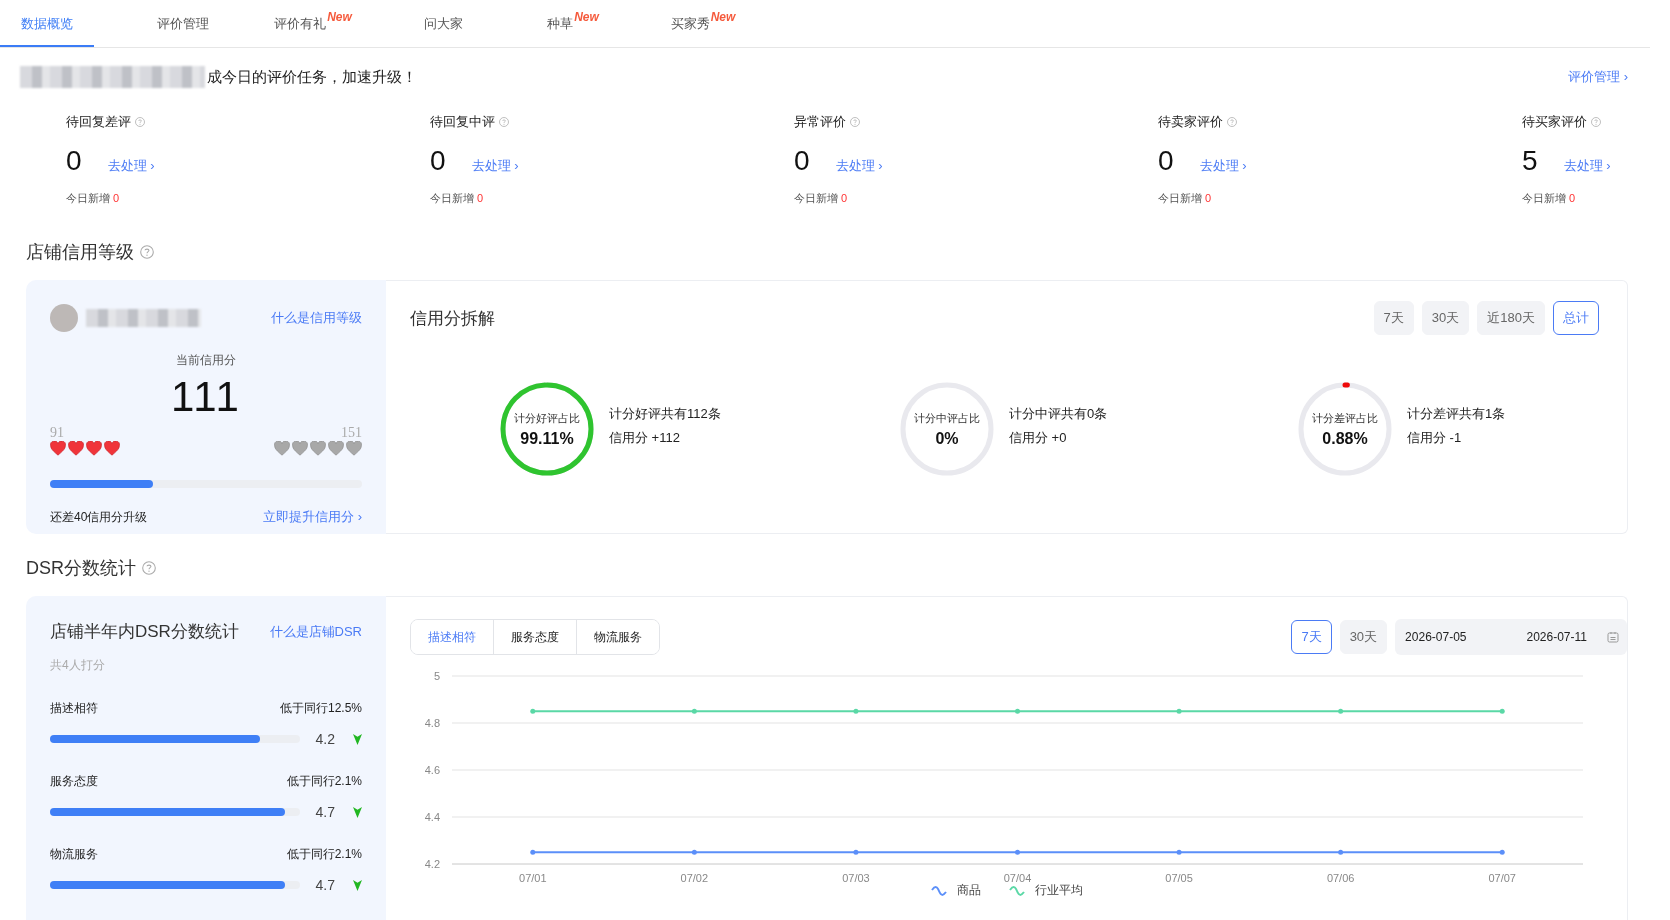  Describe the element at coordinates (947, 438) in the screenshot. I see `ring-percent: 0%` at that location.